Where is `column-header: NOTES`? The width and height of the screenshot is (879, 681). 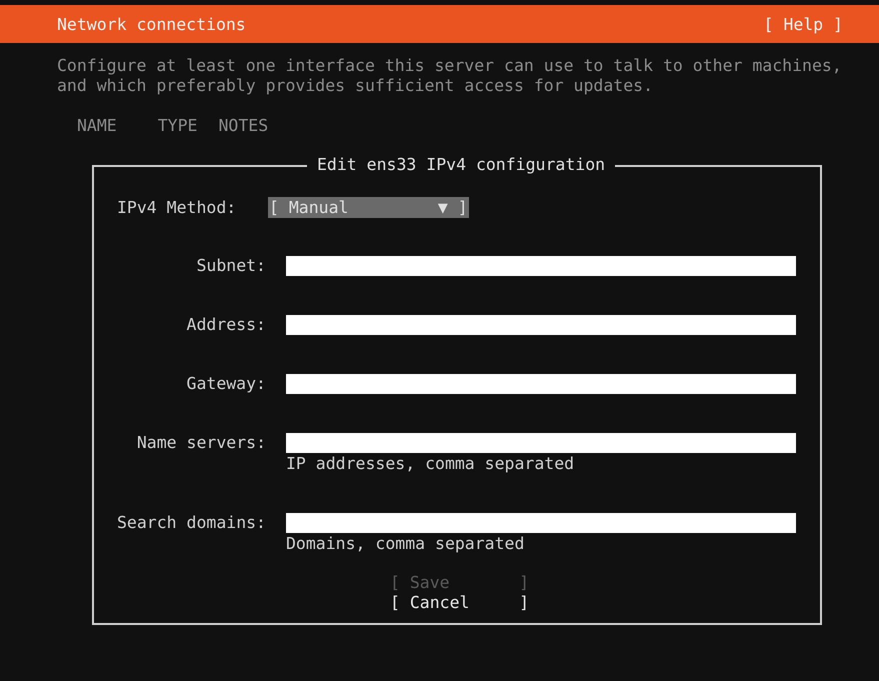 column-header: NOTES is located at coordinates (243, 126).